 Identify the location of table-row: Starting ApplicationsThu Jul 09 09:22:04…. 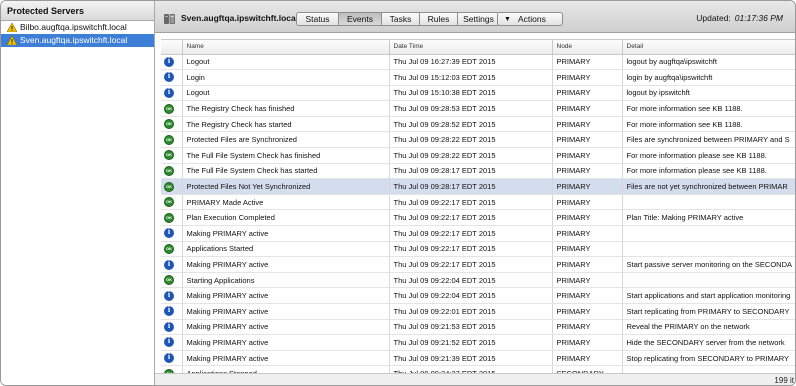
(478, 280).